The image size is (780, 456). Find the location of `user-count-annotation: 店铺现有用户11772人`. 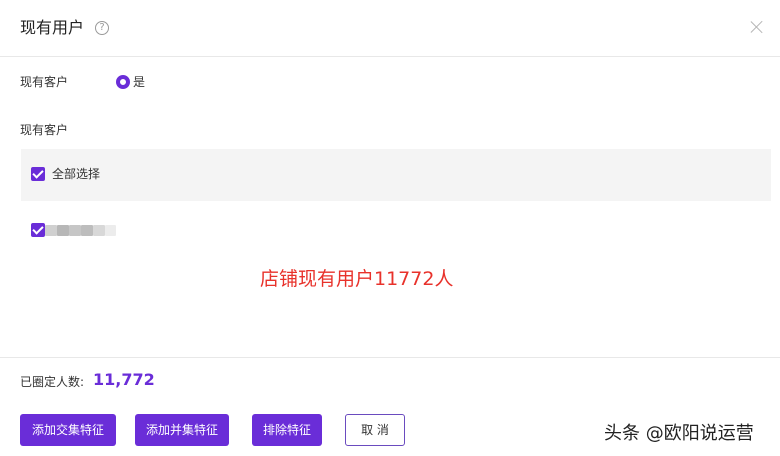

user-count-annotation: 店铺现有用户11772人 is located at coordinates (357, 279).